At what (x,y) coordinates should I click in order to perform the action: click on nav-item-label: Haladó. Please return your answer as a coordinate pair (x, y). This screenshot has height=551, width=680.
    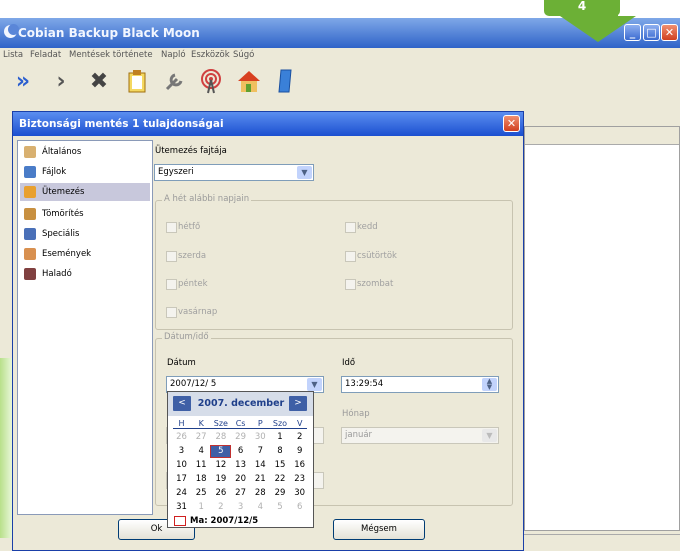
    Looking at the image, I should click on (57, 274).